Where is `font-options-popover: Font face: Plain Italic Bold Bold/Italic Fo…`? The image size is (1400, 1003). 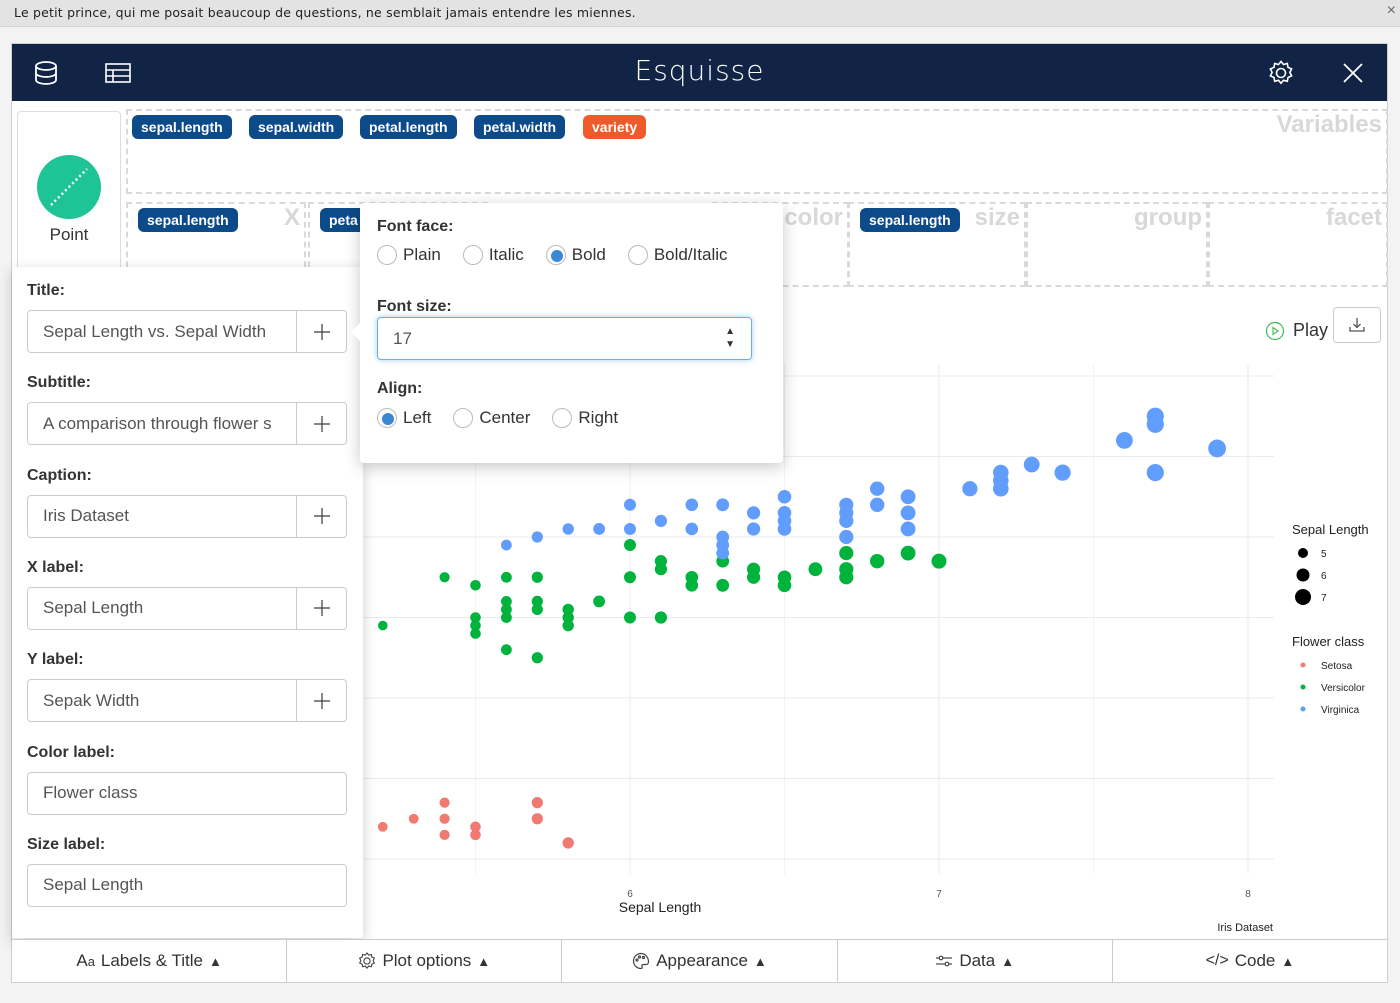
font-options-popover: Font face: Plain Italic Bold Bold/Italic Fo… is located at coordinates (567, 333).